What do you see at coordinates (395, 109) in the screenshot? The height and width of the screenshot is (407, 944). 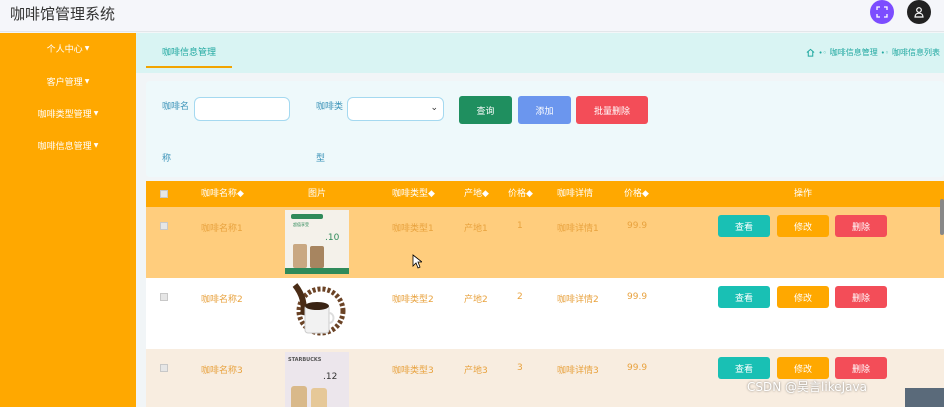 I see `coffee-type-select: ⌄` at bounding box center [395, 109].